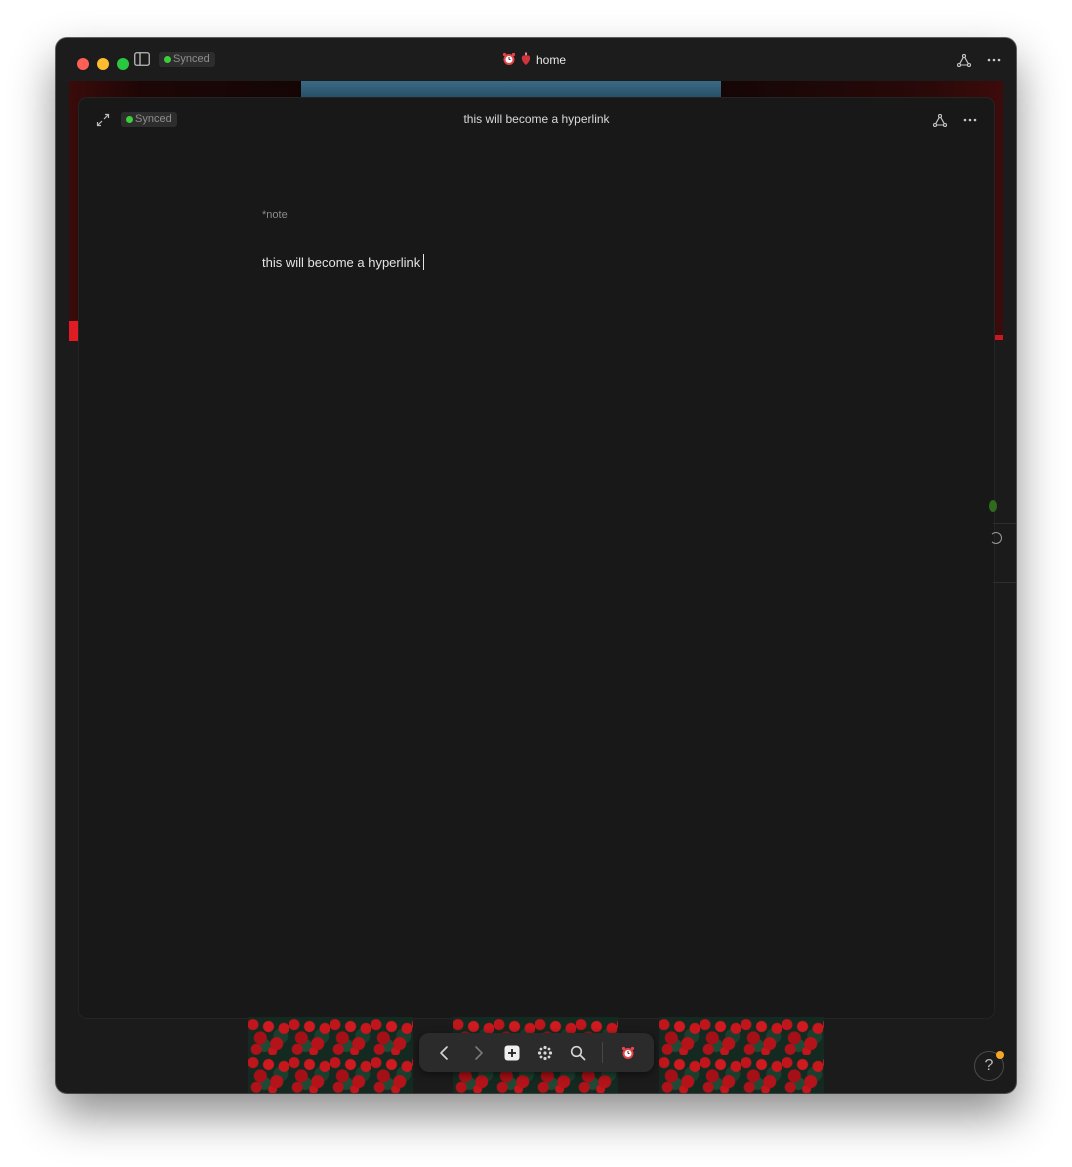 Image resolution: width=1072 pixels, height=1167 pixels. Describe the element at coordinates (536, 119) in the screenshot. I see `note-title: this will become a hyperlink` at that location.